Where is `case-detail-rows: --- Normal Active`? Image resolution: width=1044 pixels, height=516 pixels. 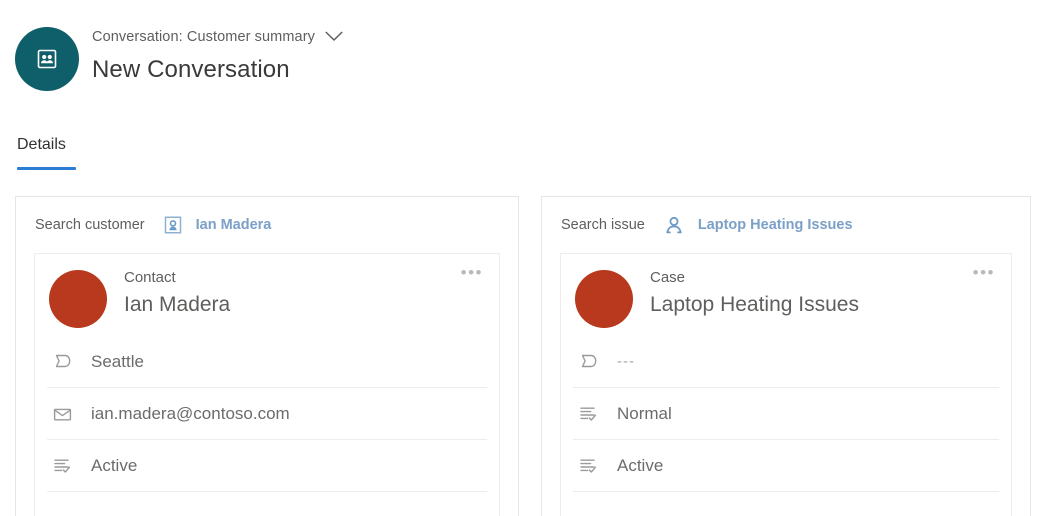
case-detail-rows: --- Normal Active is located at coordinates (786, 414).